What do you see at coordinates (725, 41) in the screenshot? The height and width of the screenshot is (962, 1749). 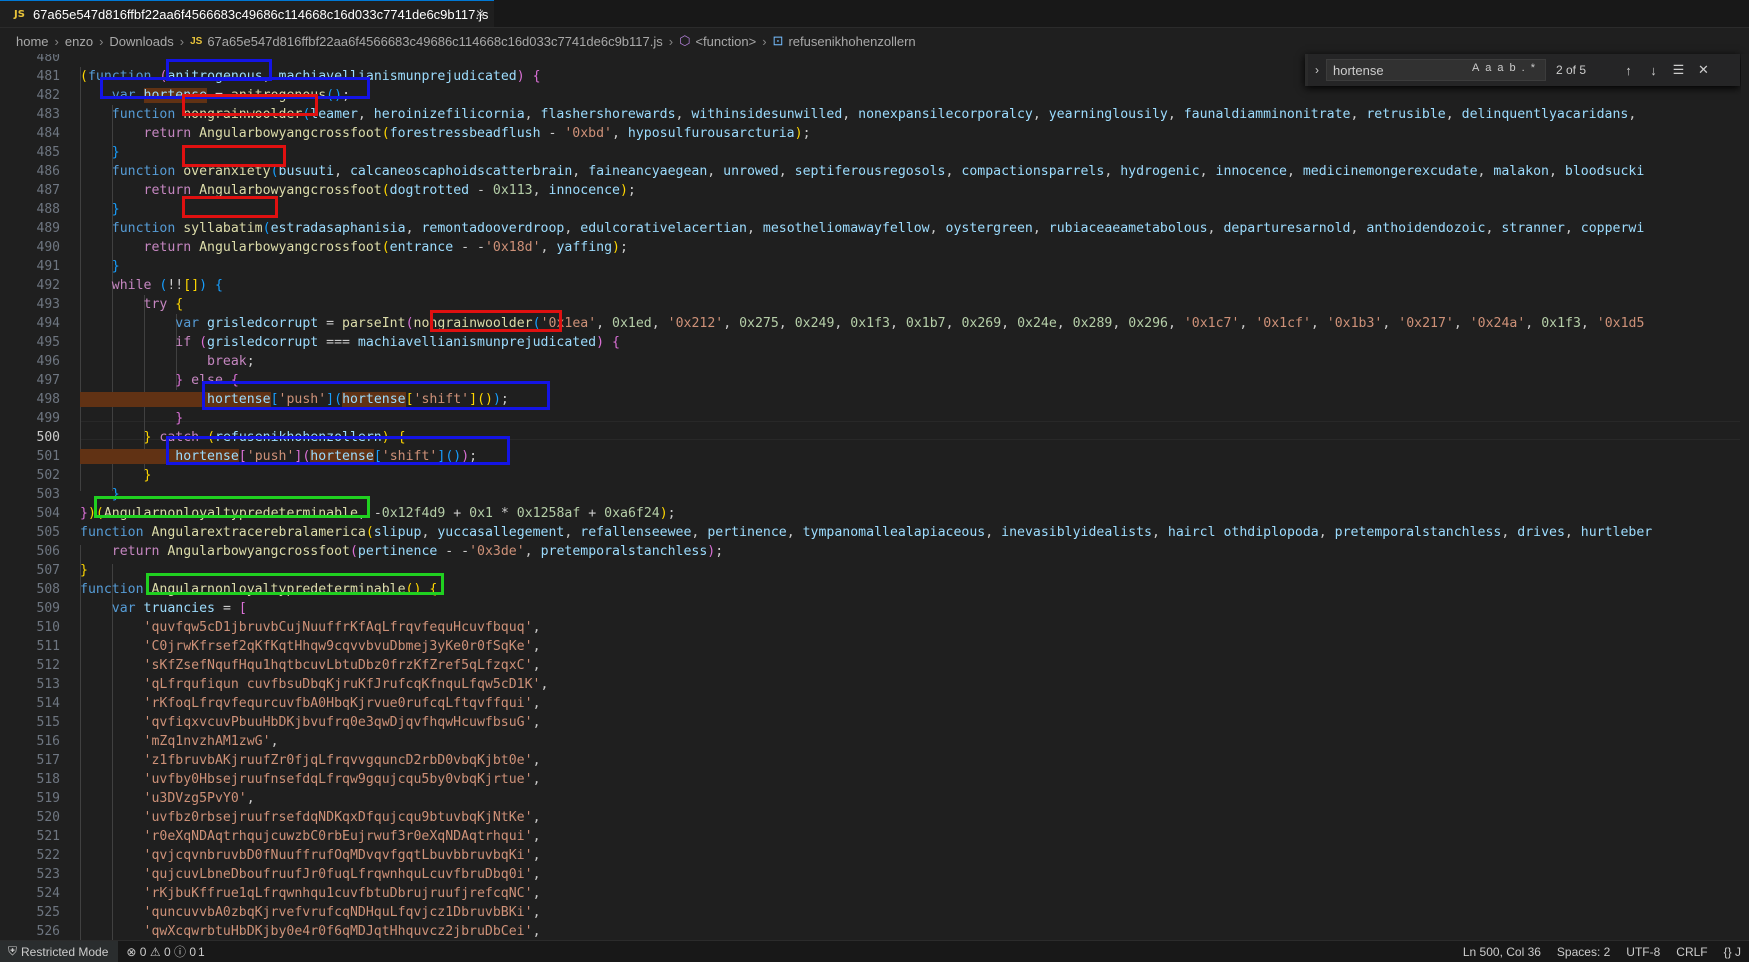 I see `breadcrumb-function: <function>` at bounding box center [725, 41].